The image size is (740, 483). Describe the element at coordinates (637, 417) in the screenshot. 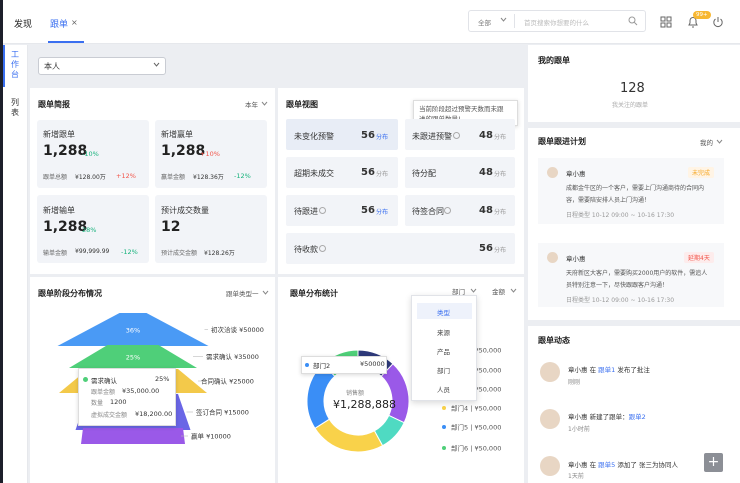

I see `activity-link: 跟单2` at that location.